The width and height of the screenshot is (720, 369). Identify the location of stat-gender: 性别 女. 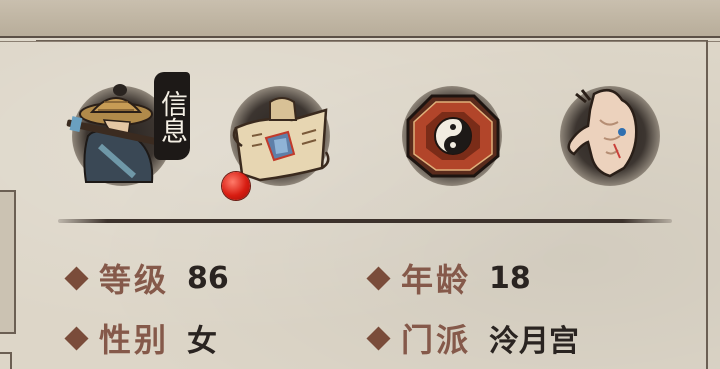
(141, 338).